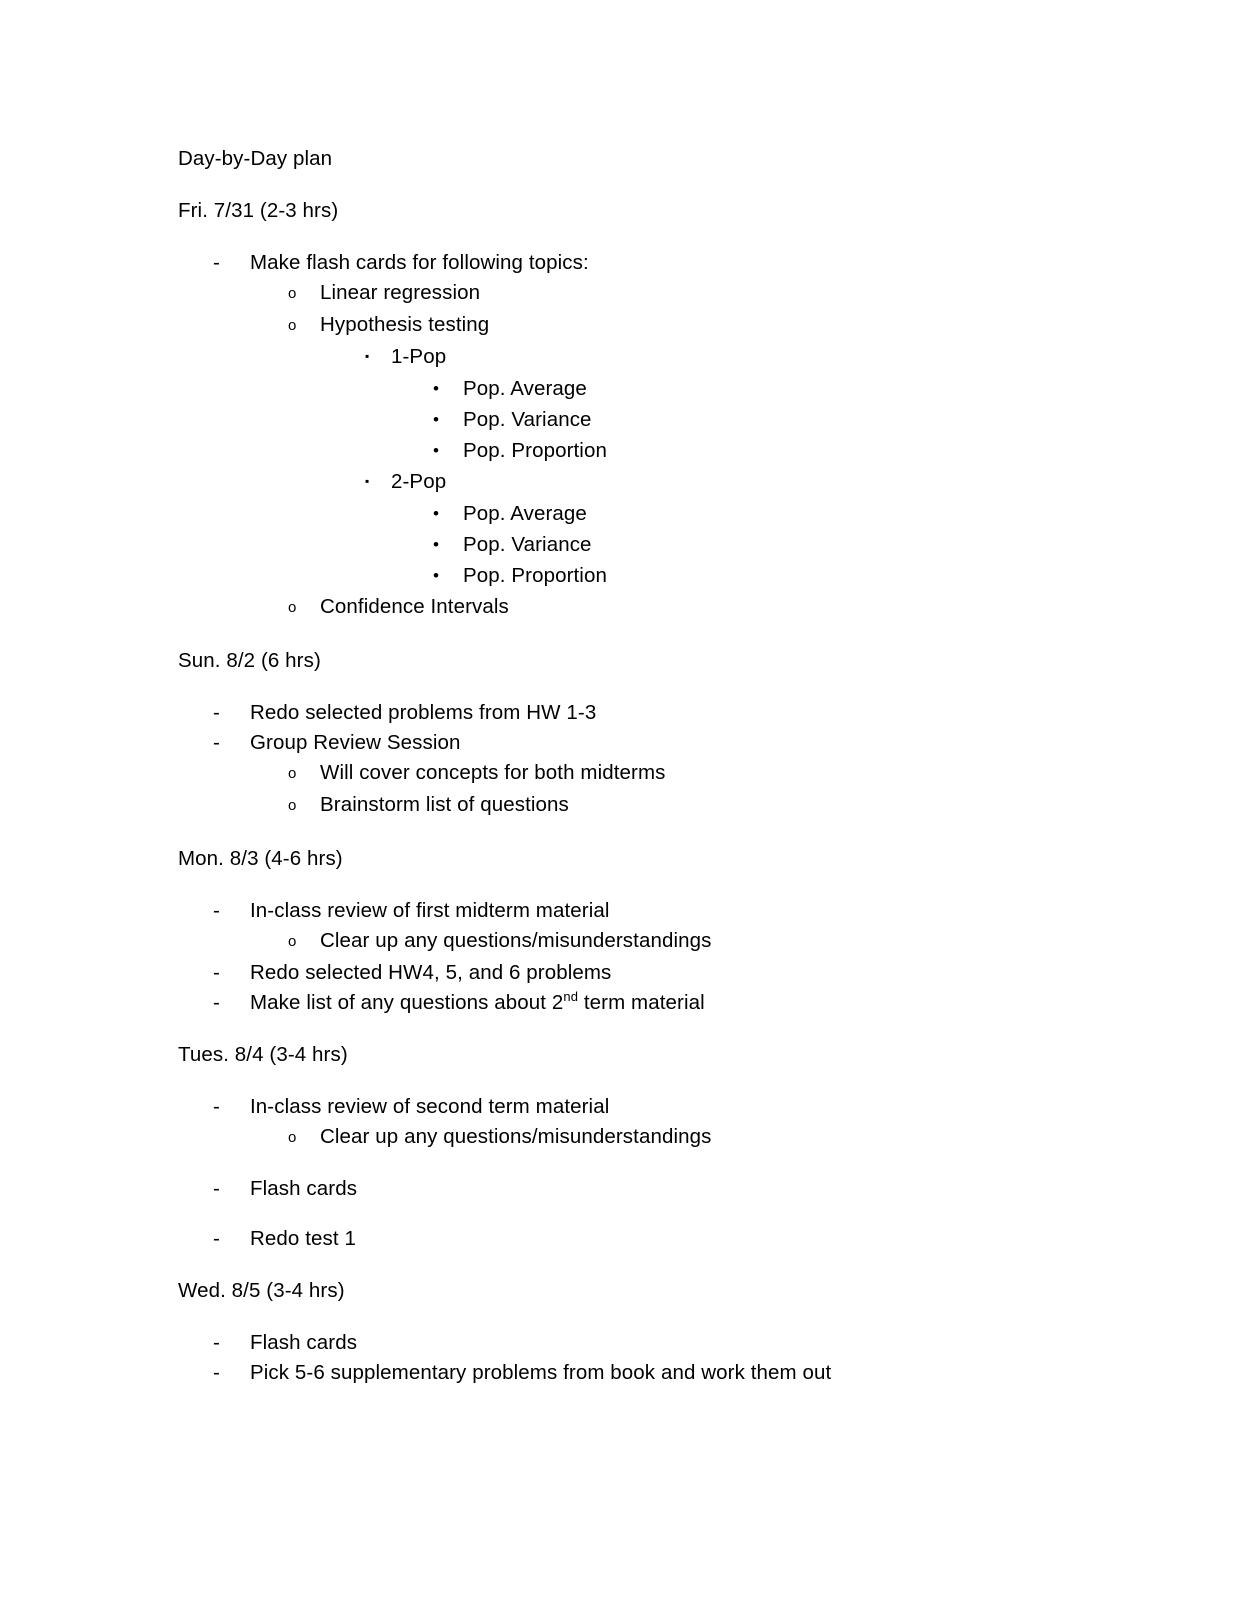 The image size is (1236, 1600). I want to click on list-item: - Group Review Session, so click(658, 743).